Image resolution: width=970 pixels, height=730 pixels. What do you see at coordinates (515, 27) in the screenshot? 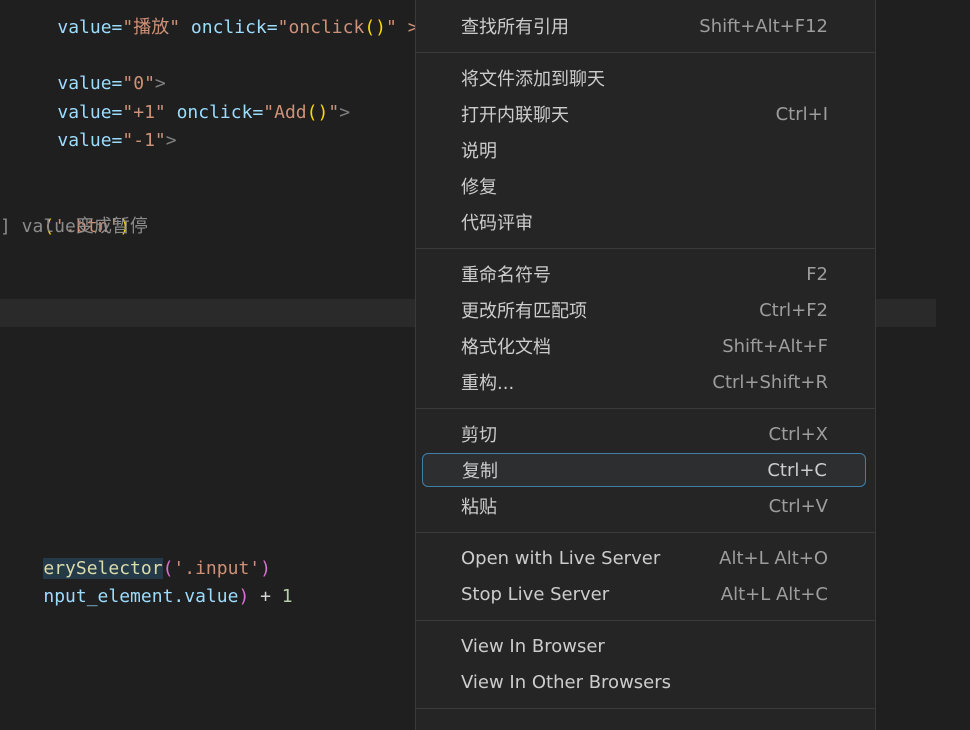
I see `menu-item-label: 查找所有引用` at bounding box center [515, 27].